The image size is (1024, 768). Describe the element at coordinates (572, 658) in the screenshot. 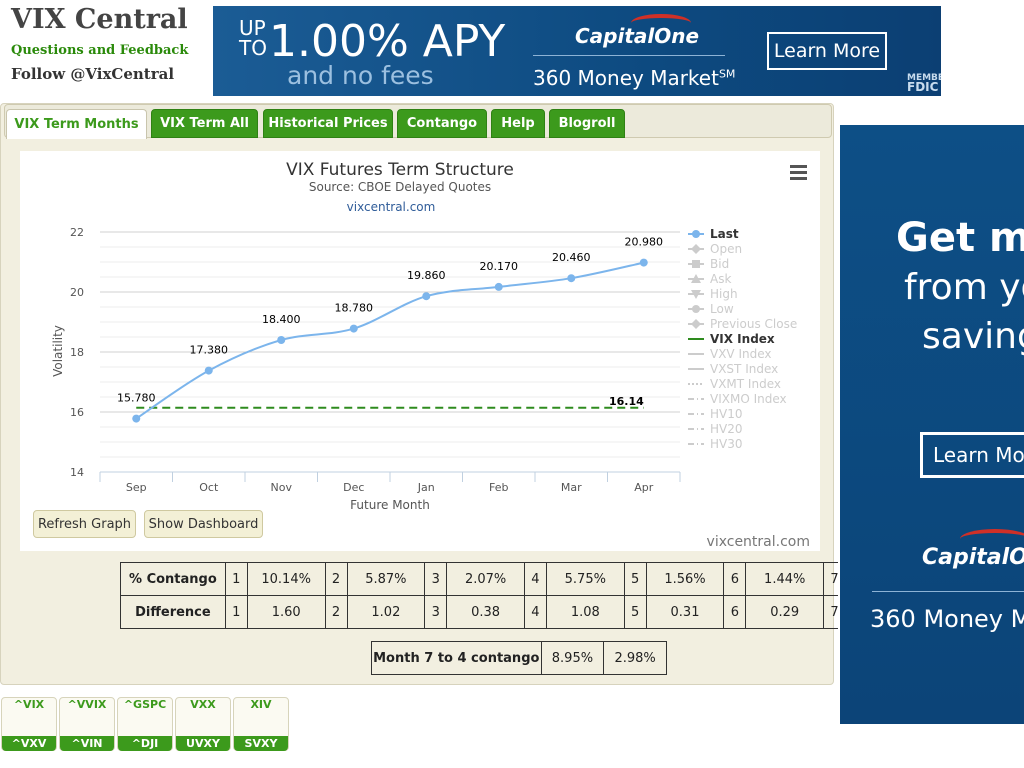

I see `month-contango-value-1: 8.95%` at that location.